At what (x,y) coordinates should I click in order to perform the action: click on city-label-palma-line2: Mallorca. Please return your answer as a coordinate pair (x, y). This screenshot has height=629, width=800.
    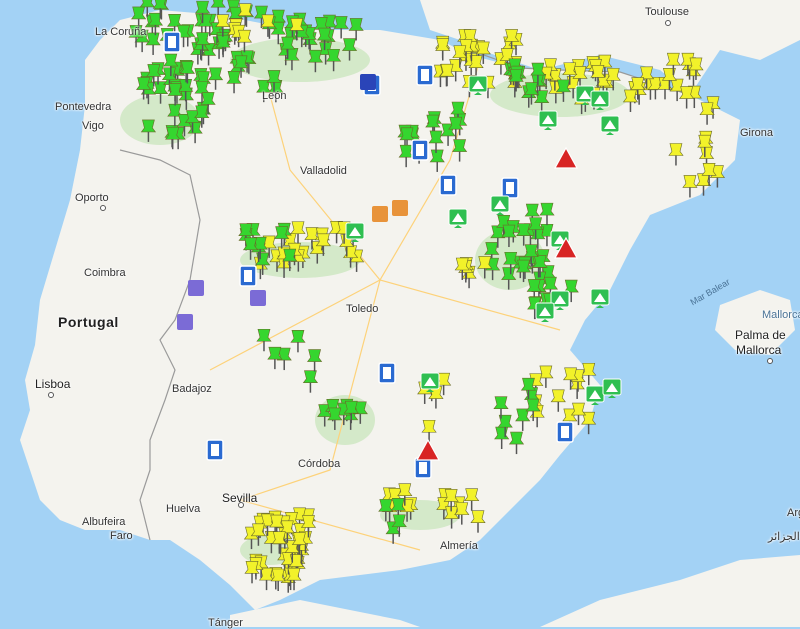
    Looking at the image, I should click on (759, 350).